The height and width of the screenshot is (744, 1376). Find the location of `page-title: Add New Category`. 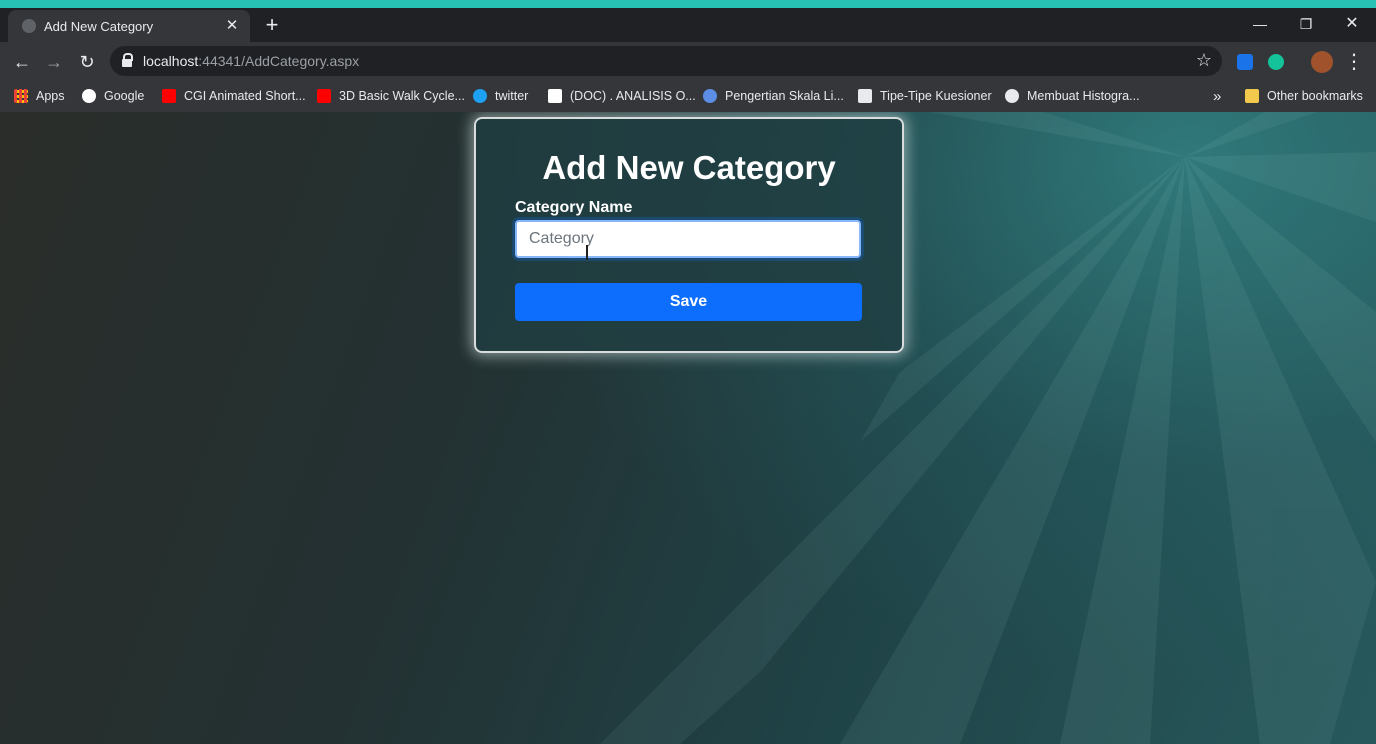

page-title: Add New Category is located at coordinates (689, 167).